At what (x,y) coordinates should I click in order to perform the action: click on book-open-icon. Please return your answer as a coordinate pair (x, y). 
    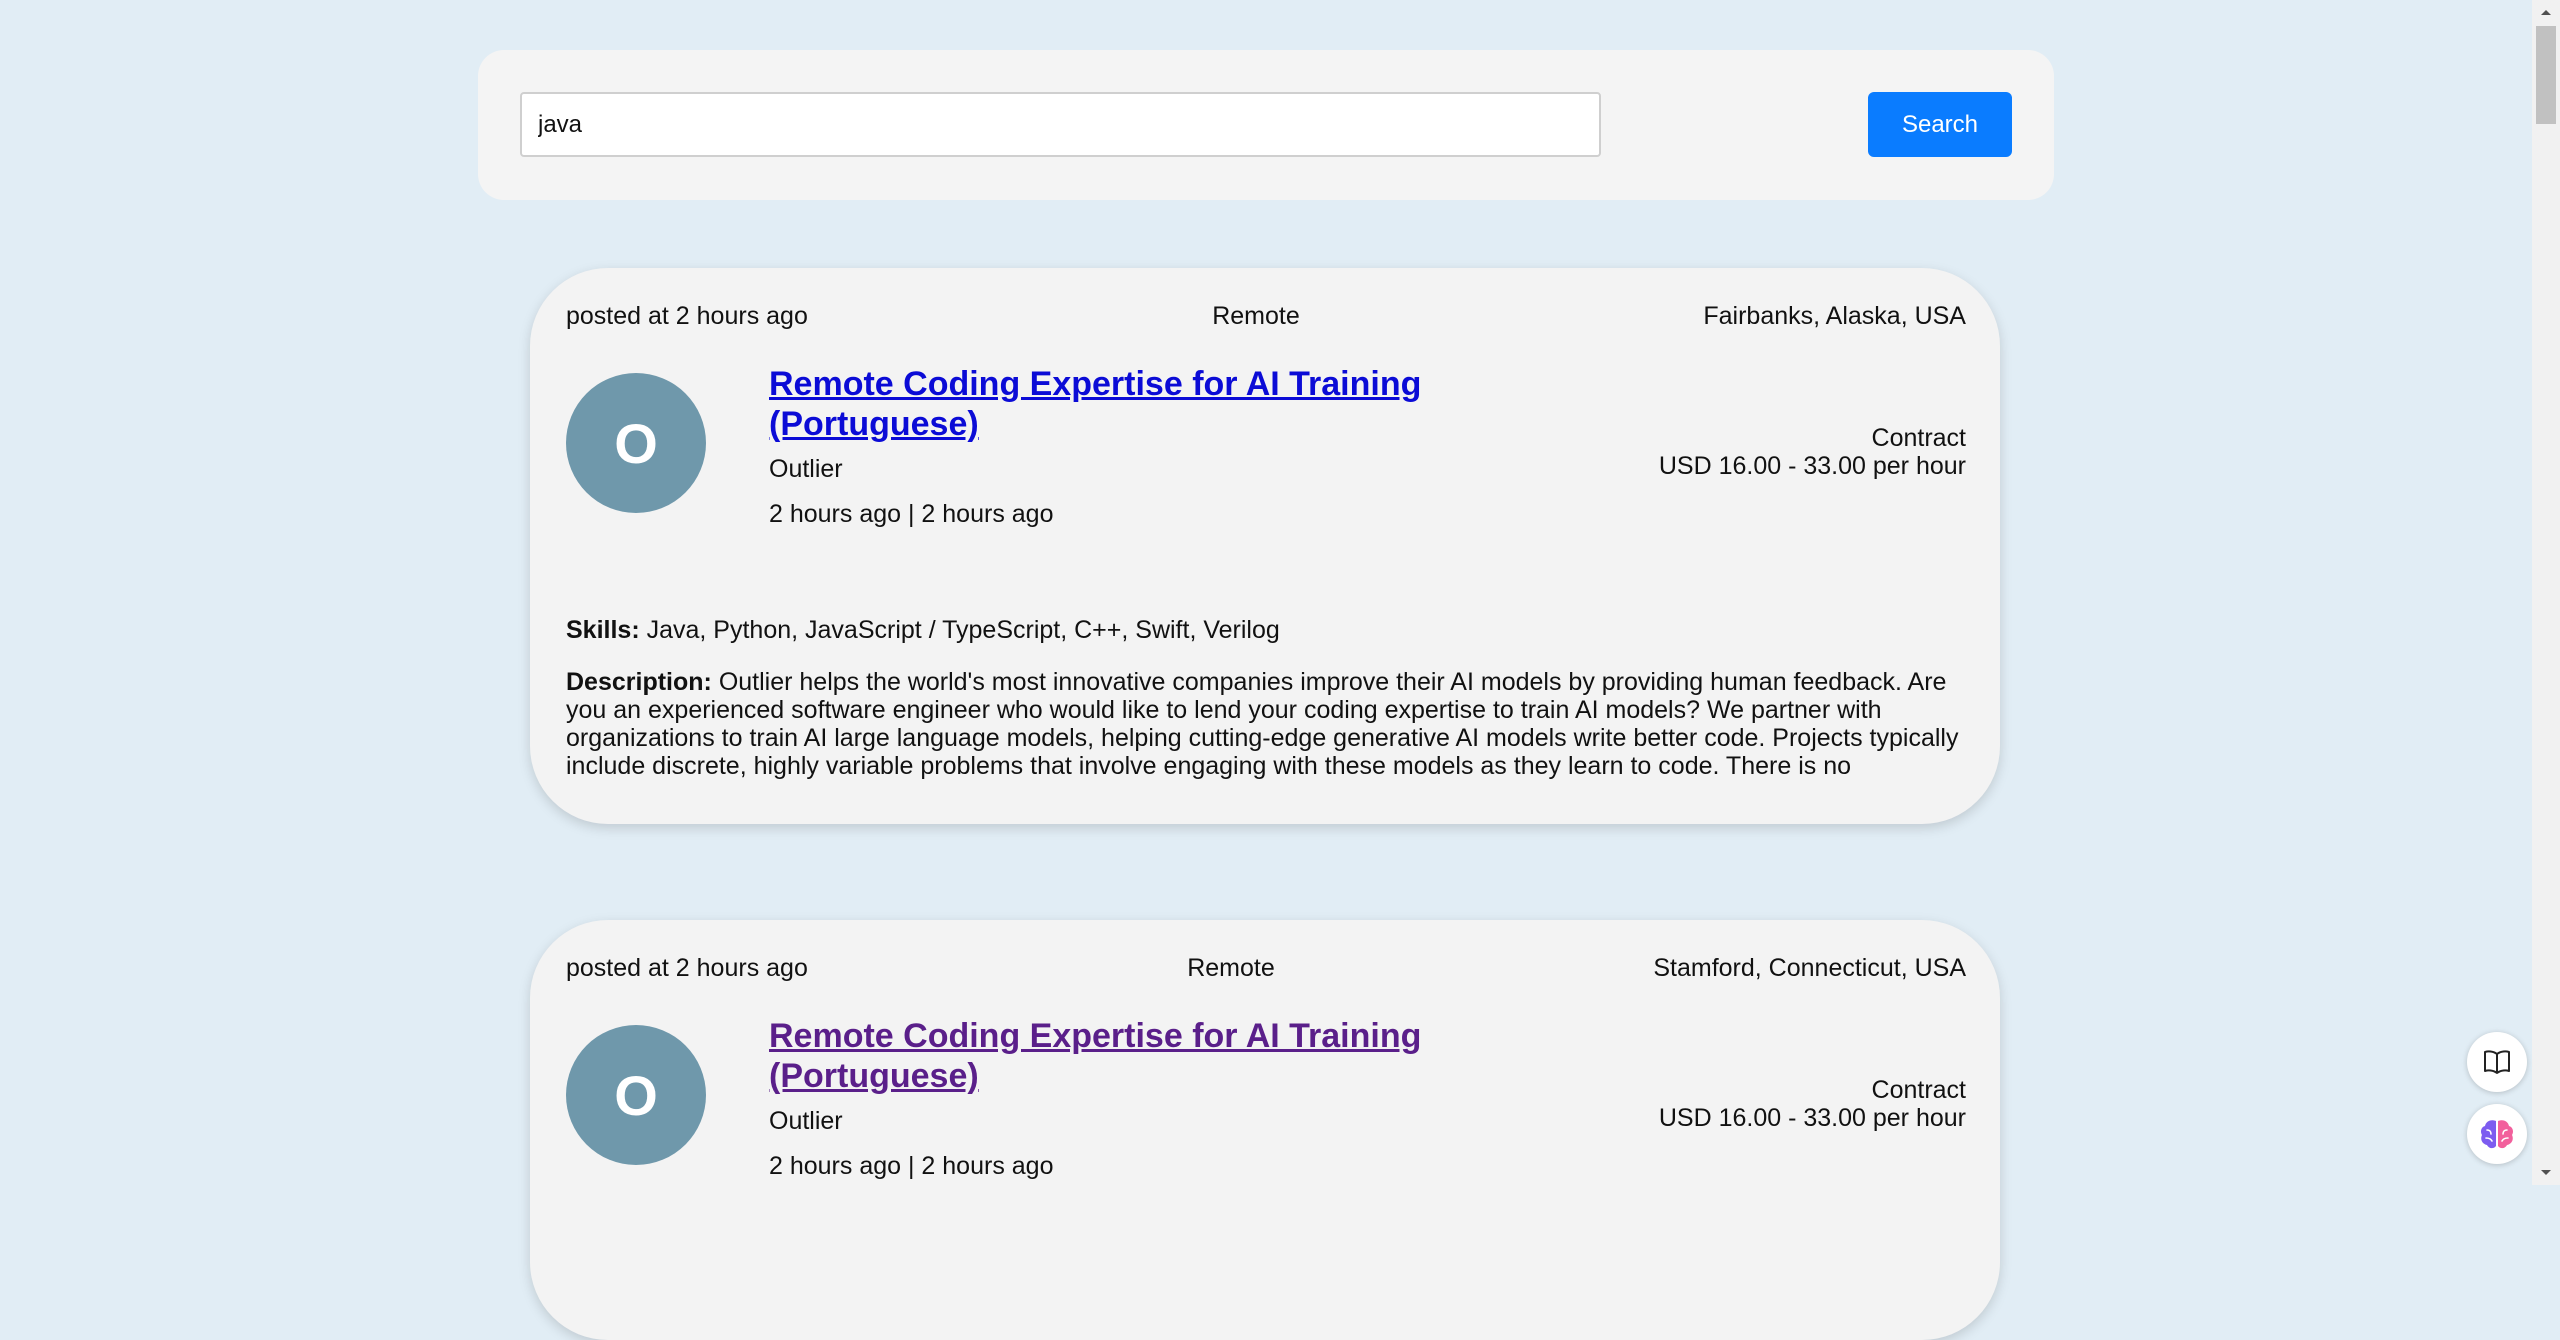
    Looking at the image, I should click on (2497, 1062).